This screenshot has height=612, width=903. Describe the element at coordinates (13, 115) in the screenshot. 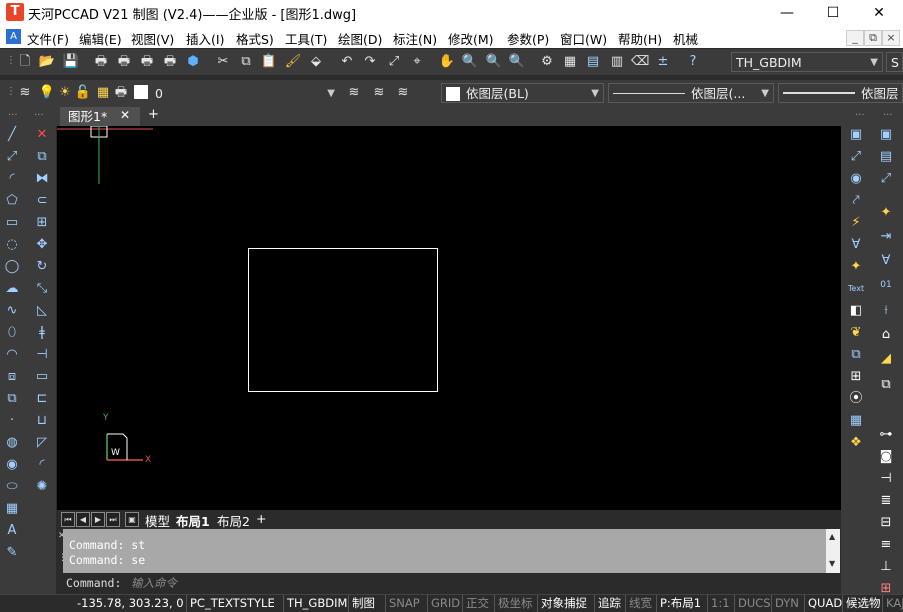

I see `draw-toolbar-grip: ···` at that location.